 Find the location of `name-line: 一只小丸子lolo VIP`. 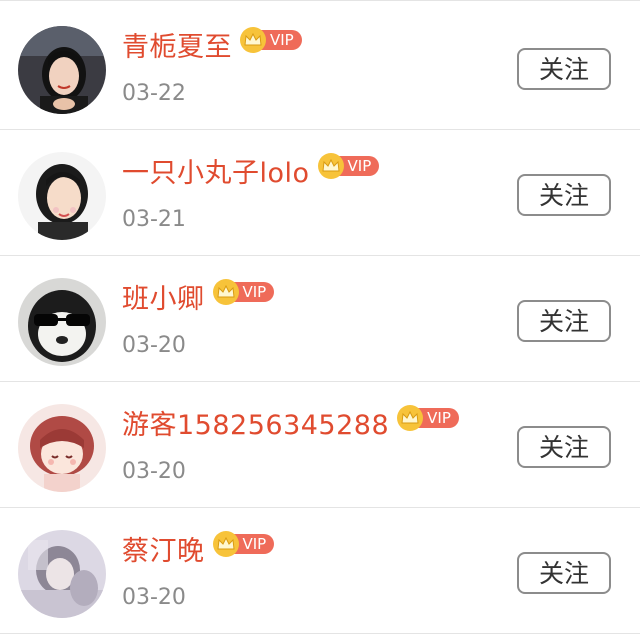

name-line: 一只小丸子lolo VIP is located at coordinates (251, 173).